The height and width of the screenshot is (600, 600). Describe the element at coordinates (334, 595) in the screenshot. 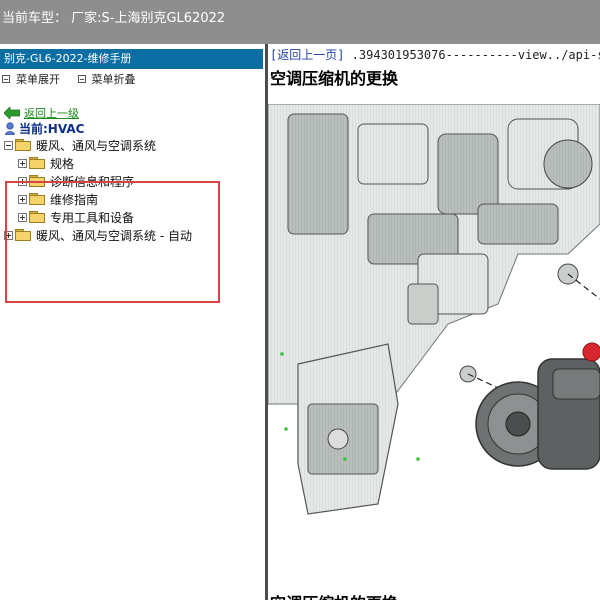

I see `page-title-repeat: 空调压缩机的更换` at that location.